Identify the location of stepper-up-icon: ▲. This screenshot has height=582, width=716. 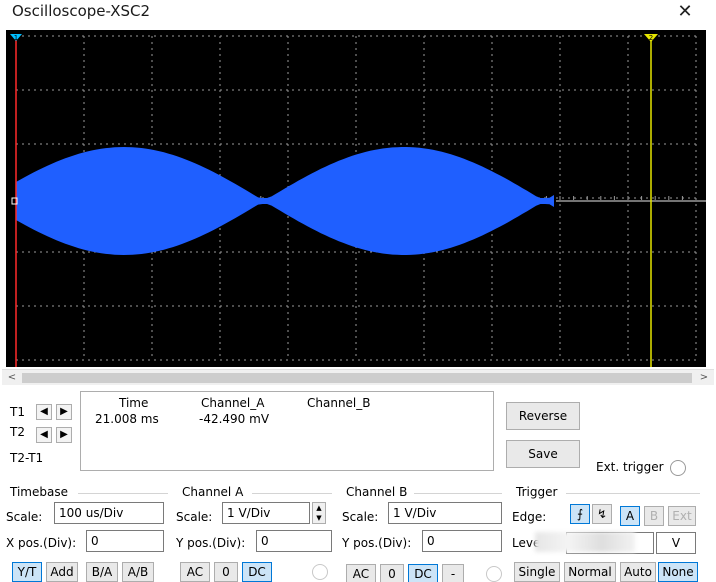
(319, 508).